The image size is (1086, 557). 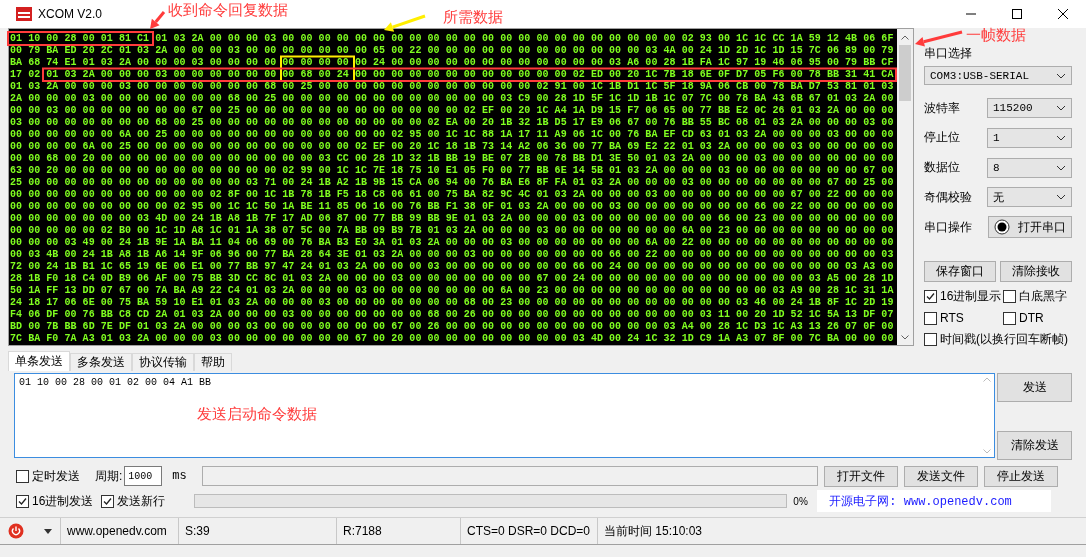 What do you see at coordinates (996, 35) in the screenshot?
I see `annotation-text: 一帧数据` at bounding box center [996, 35].